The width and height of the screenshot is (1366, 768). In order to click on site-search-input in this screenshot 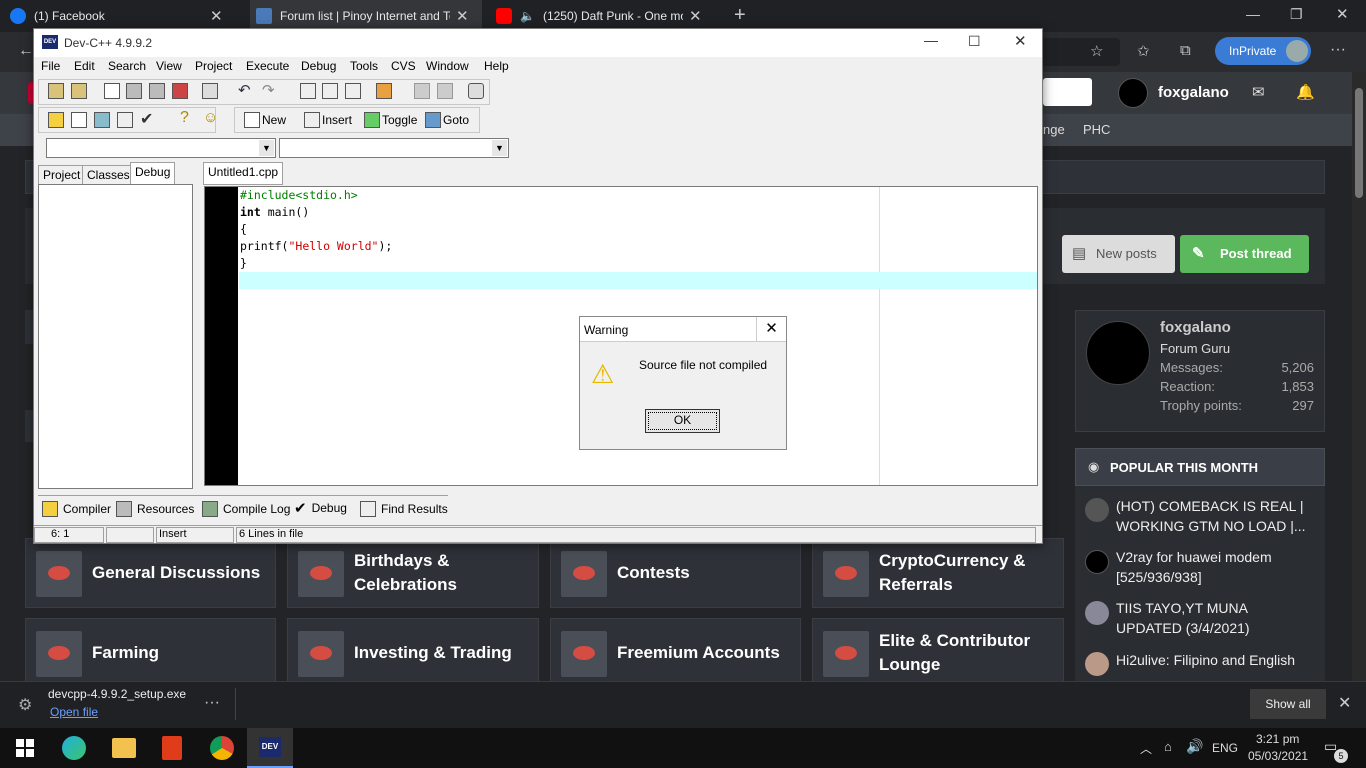, I will do `click(1067, 92)`.